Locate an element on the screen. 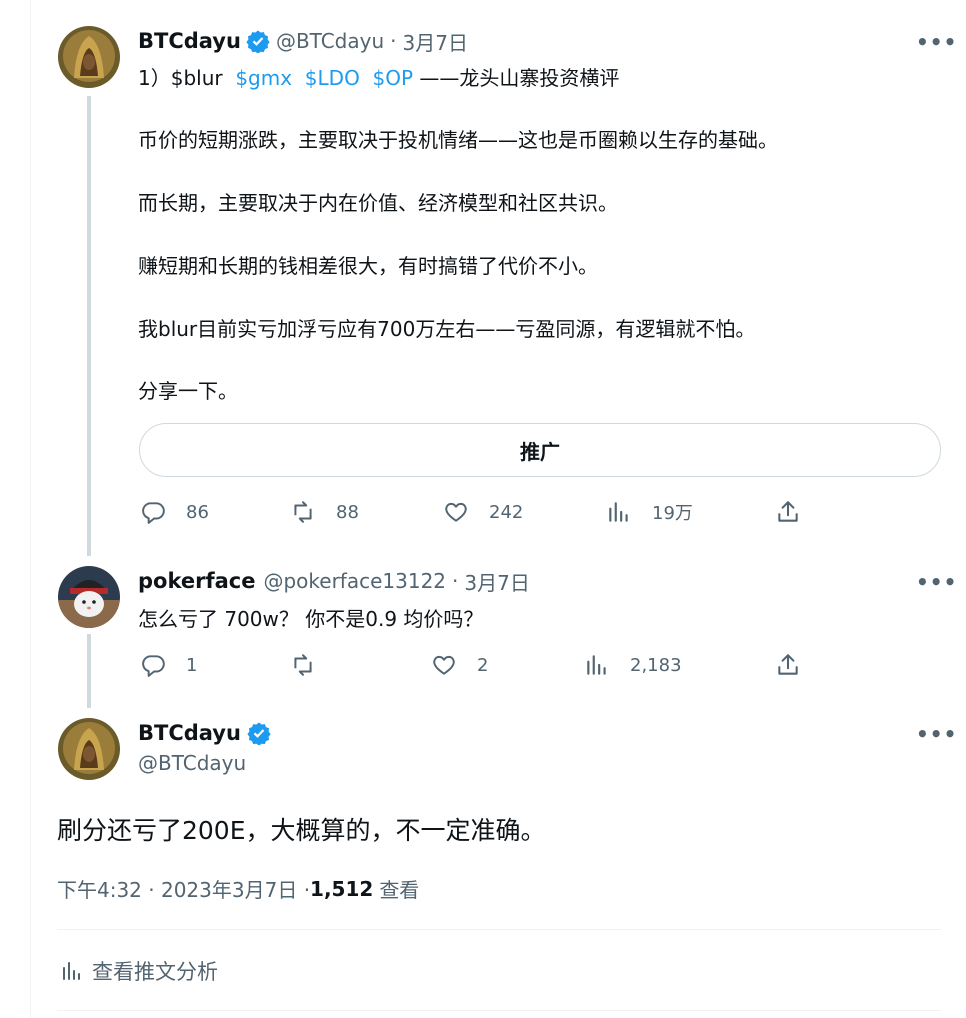 The width and height of the screenshot is (966, 1018). tweet1-header: BTCdayu @BTCdayu · 3月7日 is located at coordinates (303, 41).